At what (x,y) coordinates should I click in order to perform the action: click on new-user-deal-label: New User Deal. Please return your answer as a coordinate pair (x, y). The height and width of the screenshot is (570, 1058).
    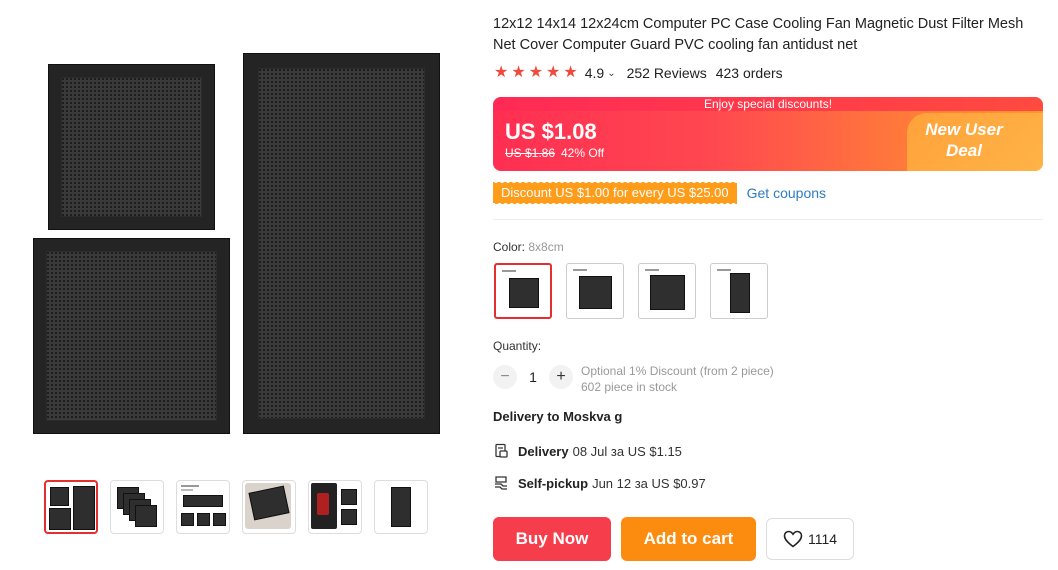
    Looking at the image, I should click on (964, 140).